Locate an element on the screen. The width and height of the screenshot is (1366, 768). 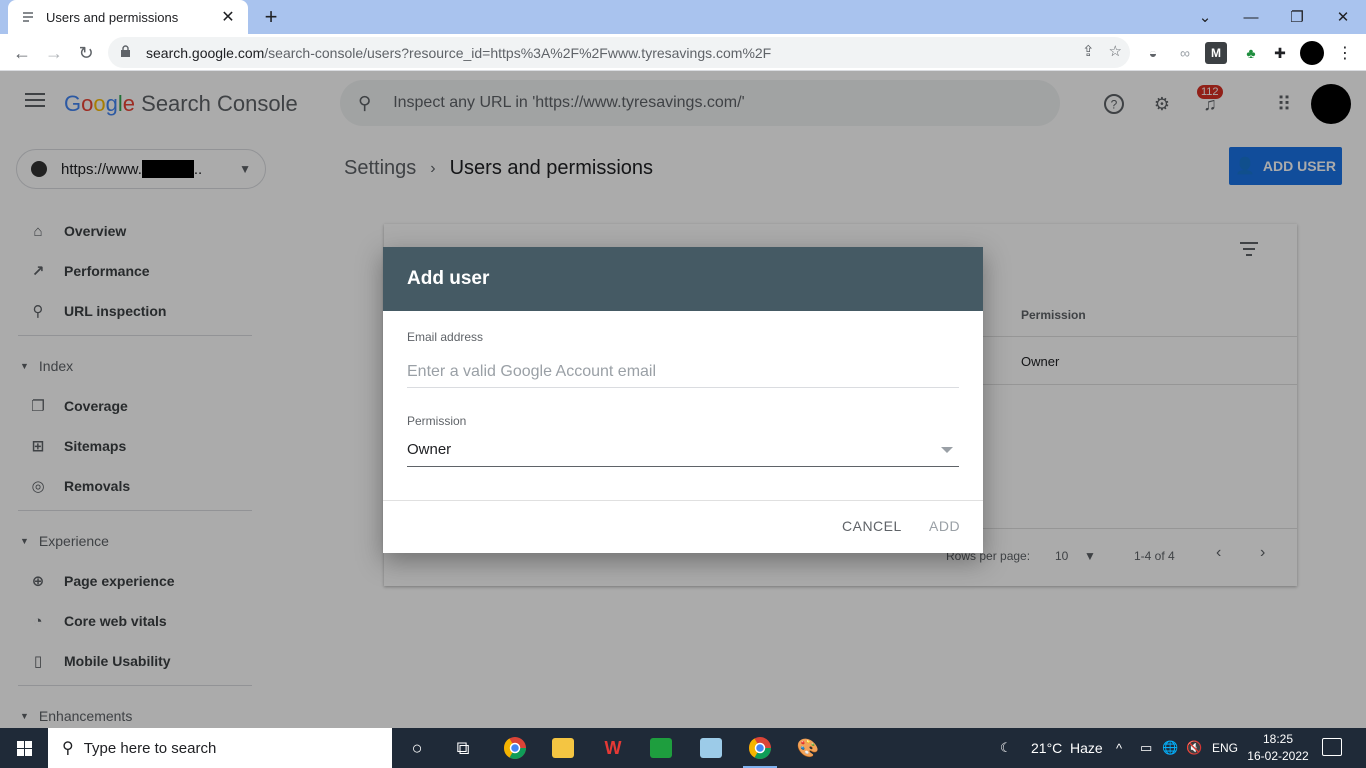
minimize-icon: — is located at coordinates (1251, 17).